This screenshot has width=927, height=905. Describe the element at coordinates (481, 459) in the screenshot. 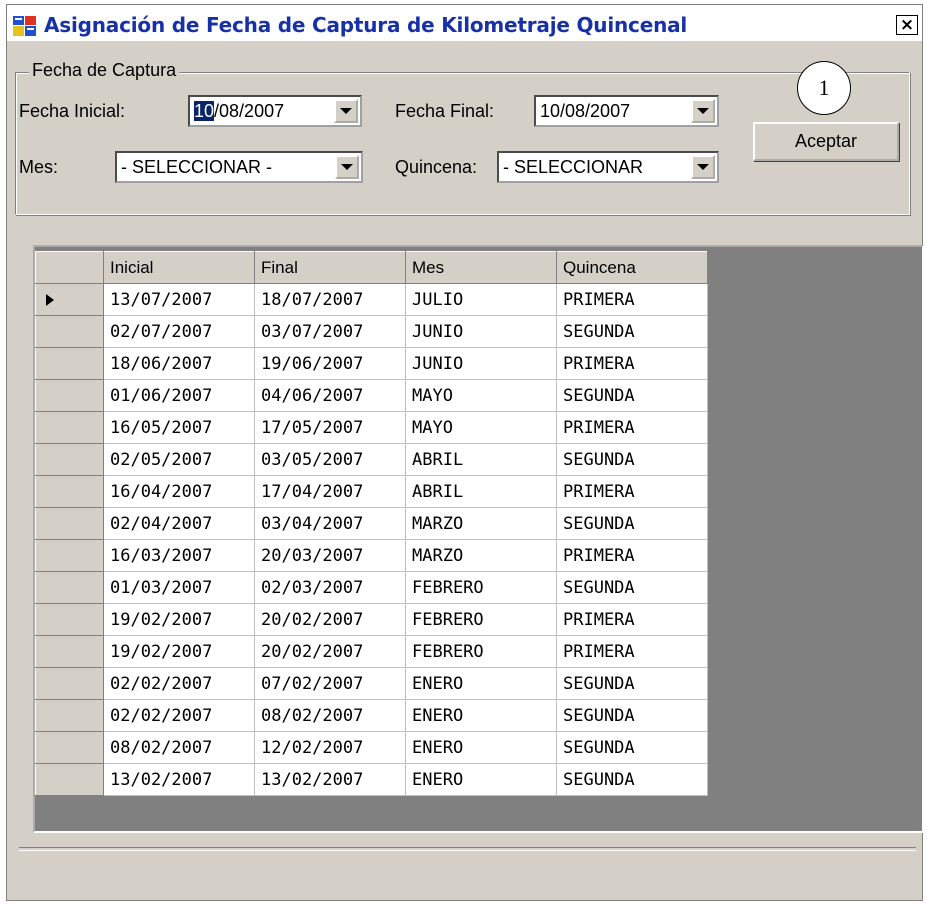

I see `cell-mes: ABRIL` at that location.